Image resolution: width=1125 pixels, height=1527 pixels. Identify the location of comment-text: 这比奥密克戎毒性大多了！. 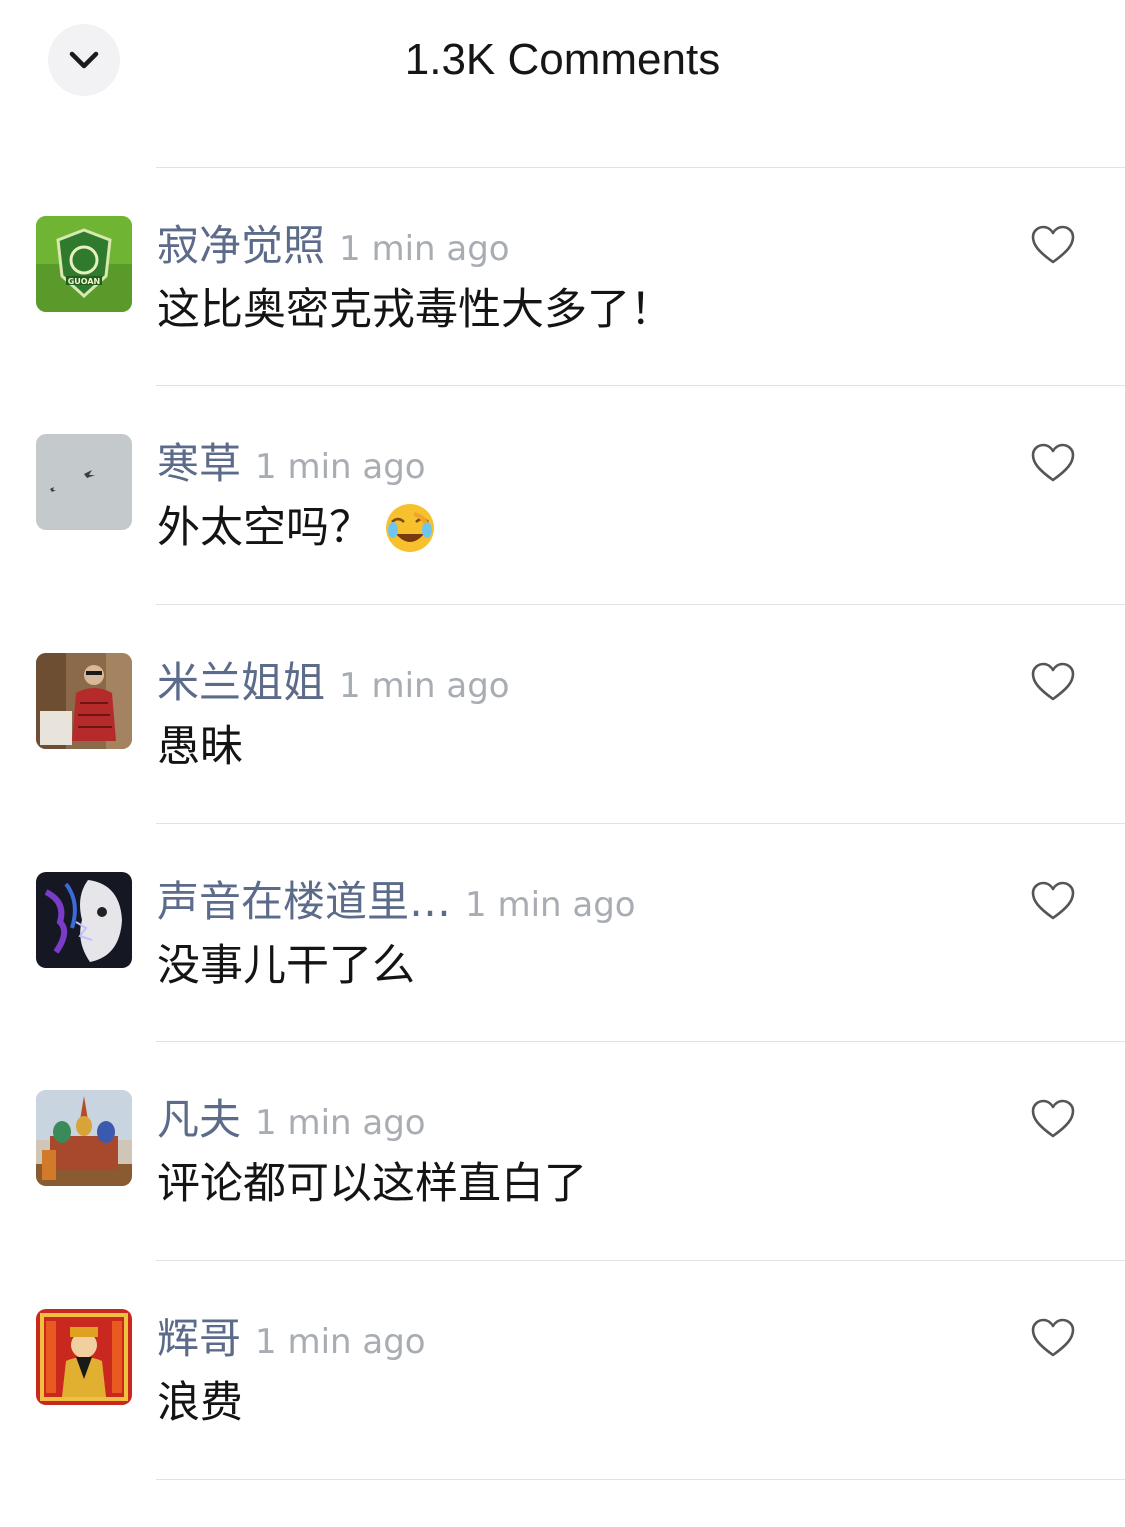
(415, 310).